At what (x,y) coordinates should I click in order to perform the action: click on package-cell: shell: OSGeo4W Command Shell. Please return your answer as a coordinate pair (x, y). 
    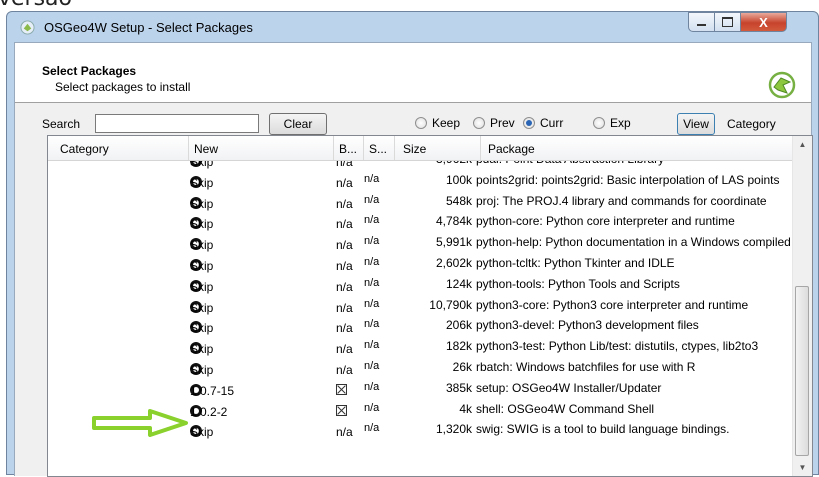
    Looking at the image, I should click on (565, 408).